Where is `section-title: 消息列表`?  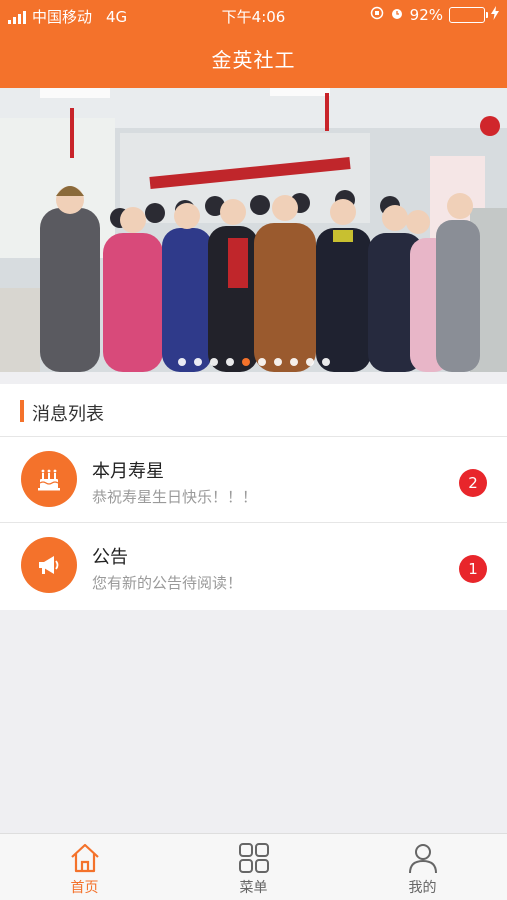 section-title: 消息列表 is located at coordinates (68, 414).